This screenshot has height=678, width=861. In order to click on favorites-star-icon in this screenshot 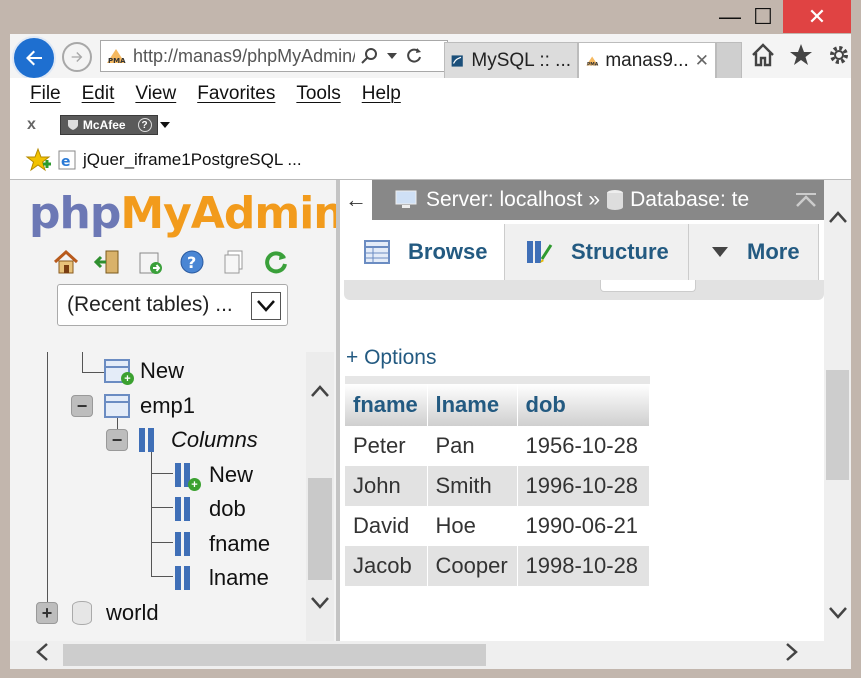, I will do `click(801, 55)`.